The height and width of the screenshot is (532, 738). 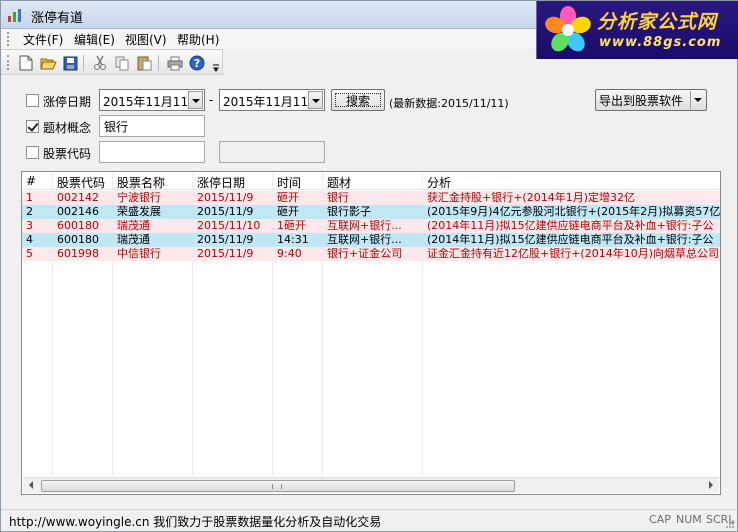 What do you see at coordinates (216, 68) in the screenshot?
I see `toolbar-overflow-icon` at bounding box center [216, 68].